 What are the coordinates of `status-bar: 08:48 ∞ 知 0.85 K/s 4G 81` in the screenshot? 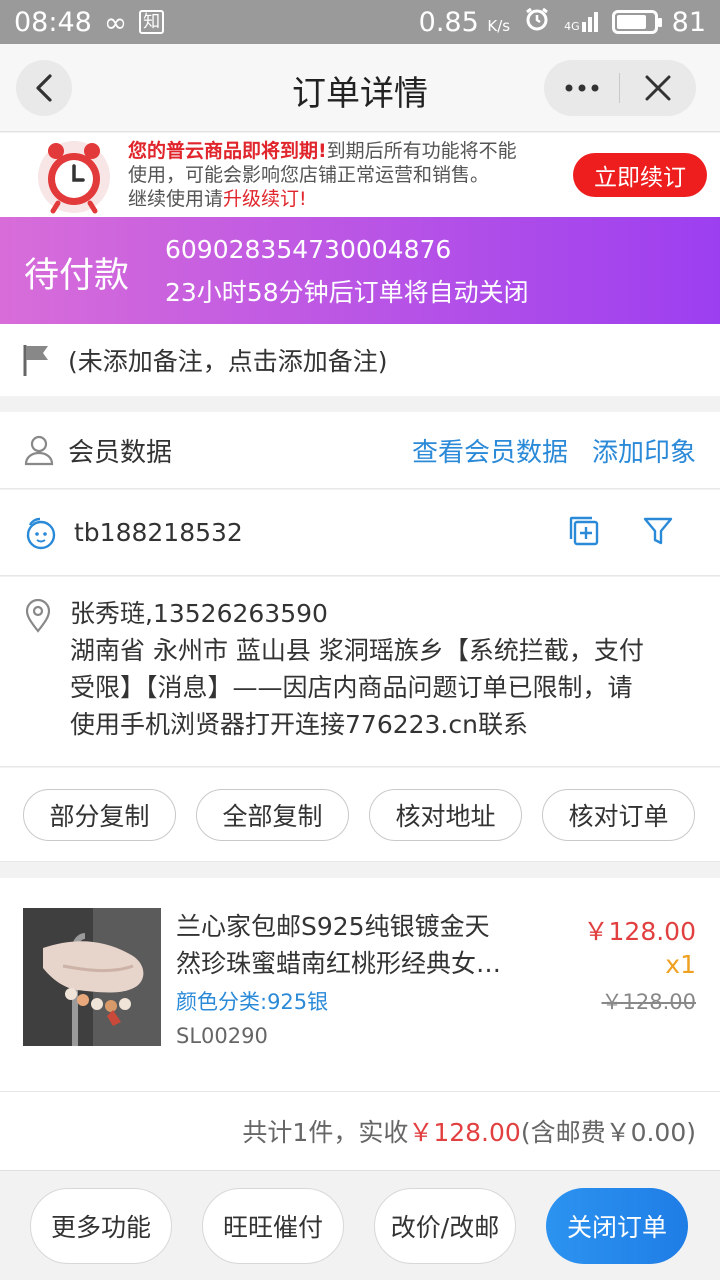 It's located at (360, 22).